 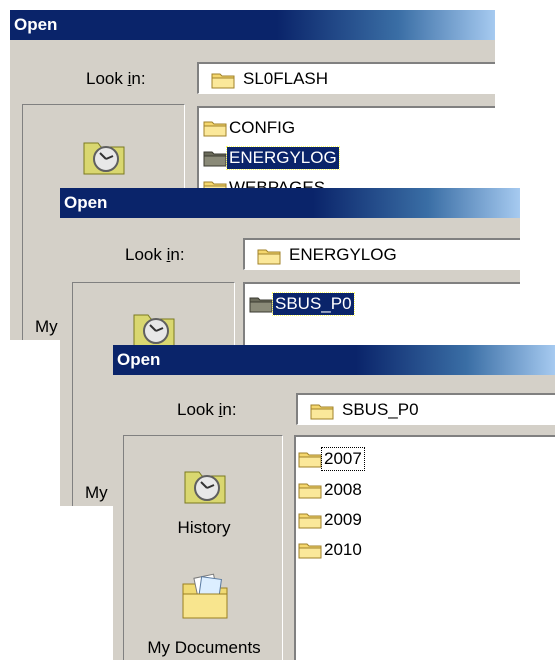 I want to click on look-in-value: SL0FLASH, so click(x=286, y=78).